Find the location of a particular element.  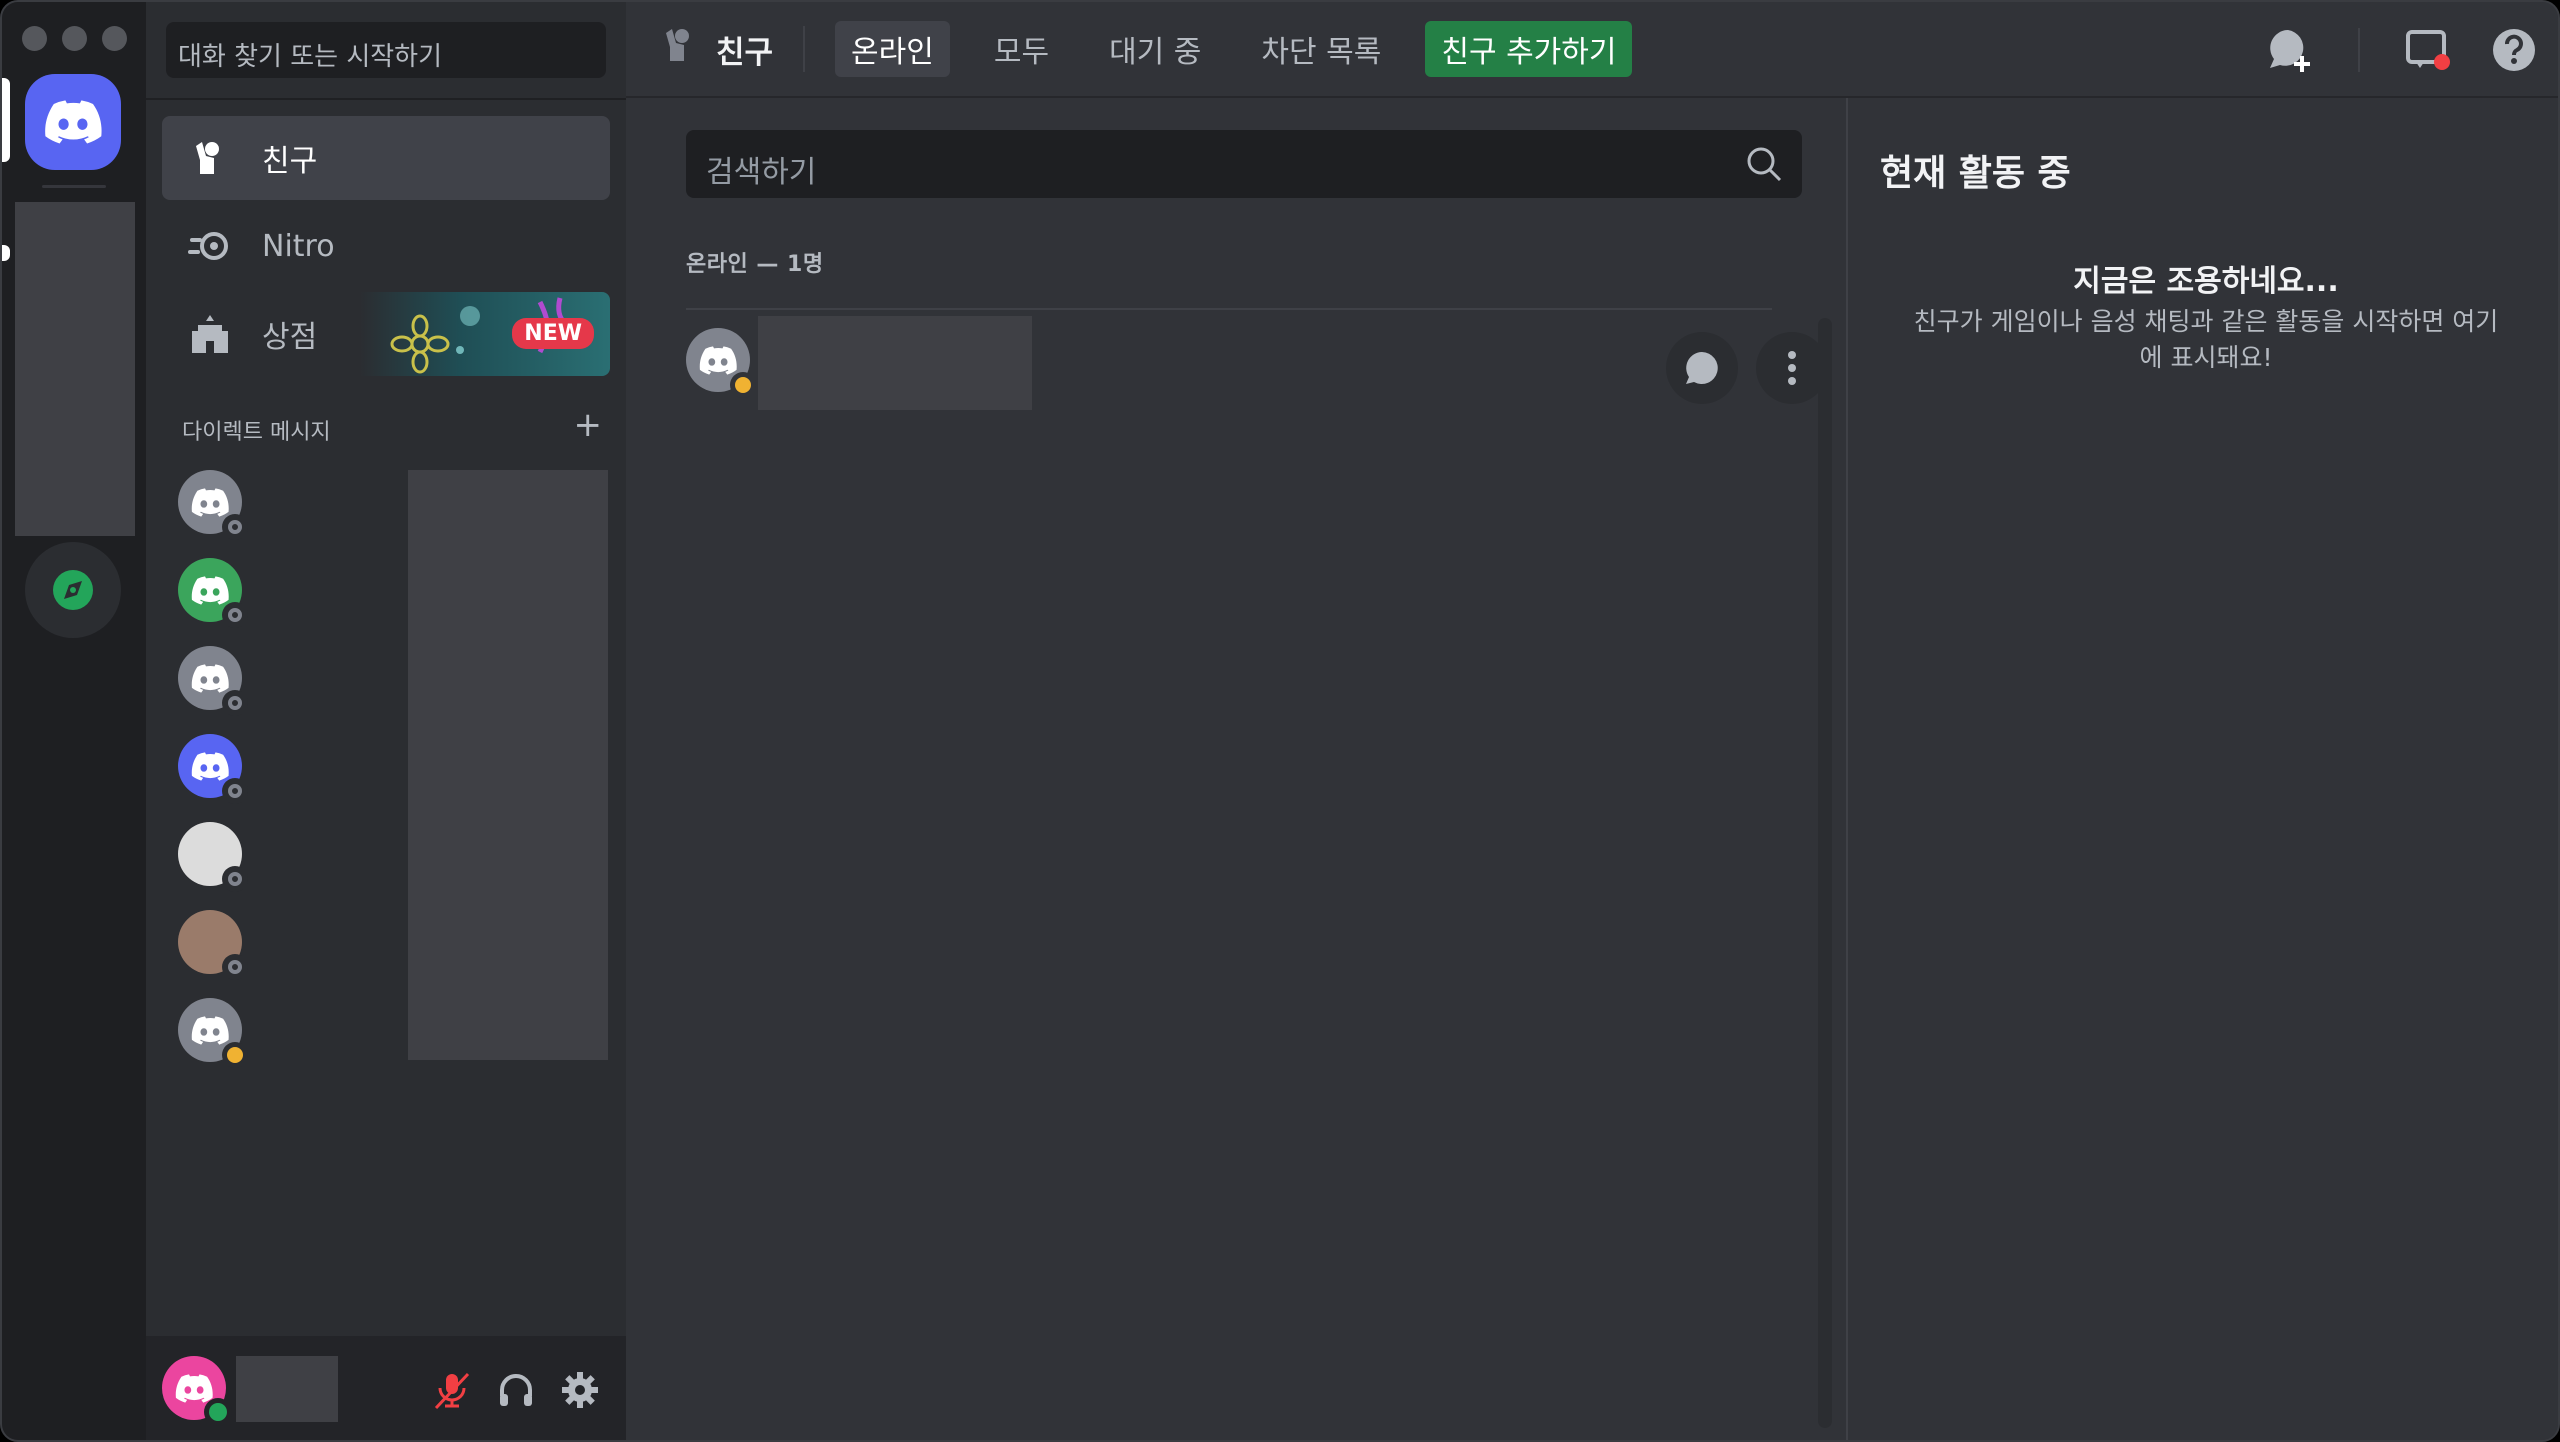

topbar-actions is located at coordinates (2377, 50).